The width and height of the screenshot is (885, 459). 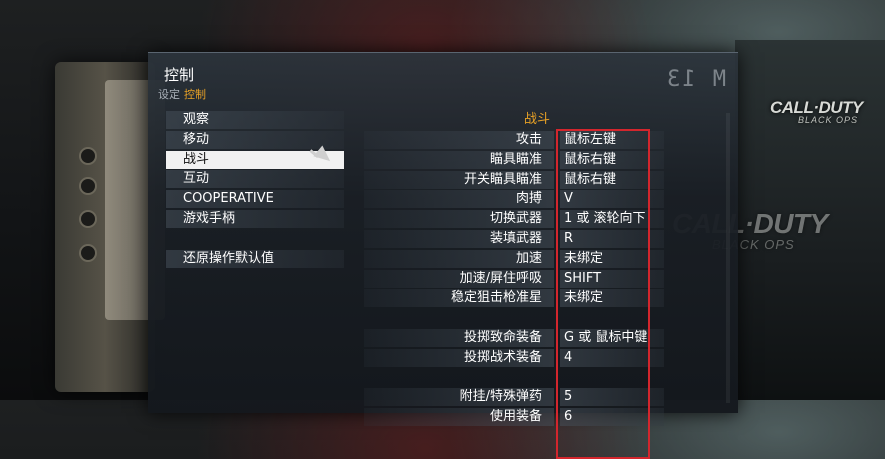 I want to click on menu-item-cooperative: COOPERATIVE, so click(x=255, y=199).